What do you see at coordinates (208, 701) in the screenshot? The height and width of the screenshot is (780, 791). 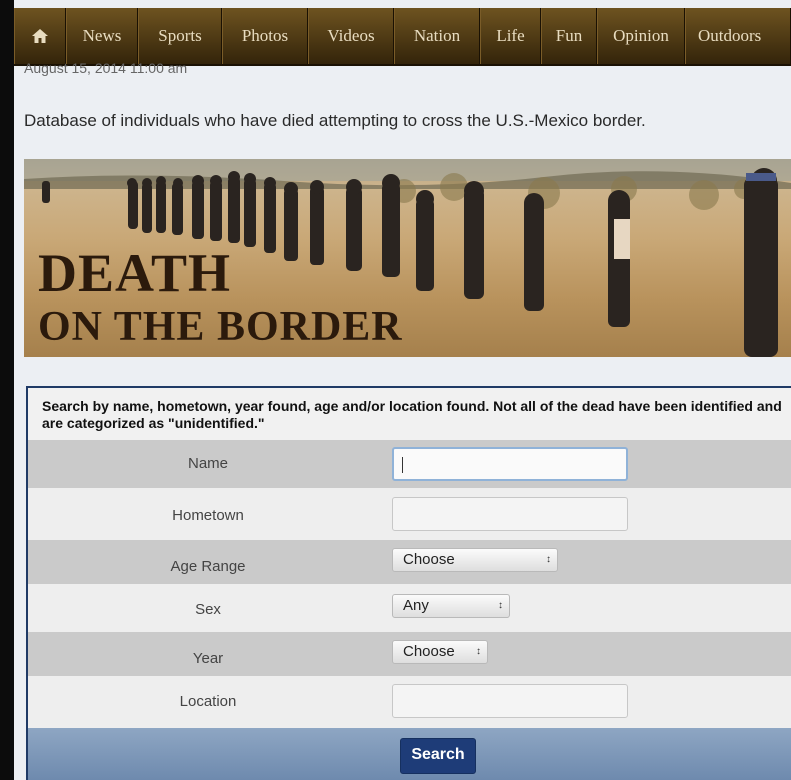 I see `location-label: Location` at bounding box center [208, 701].